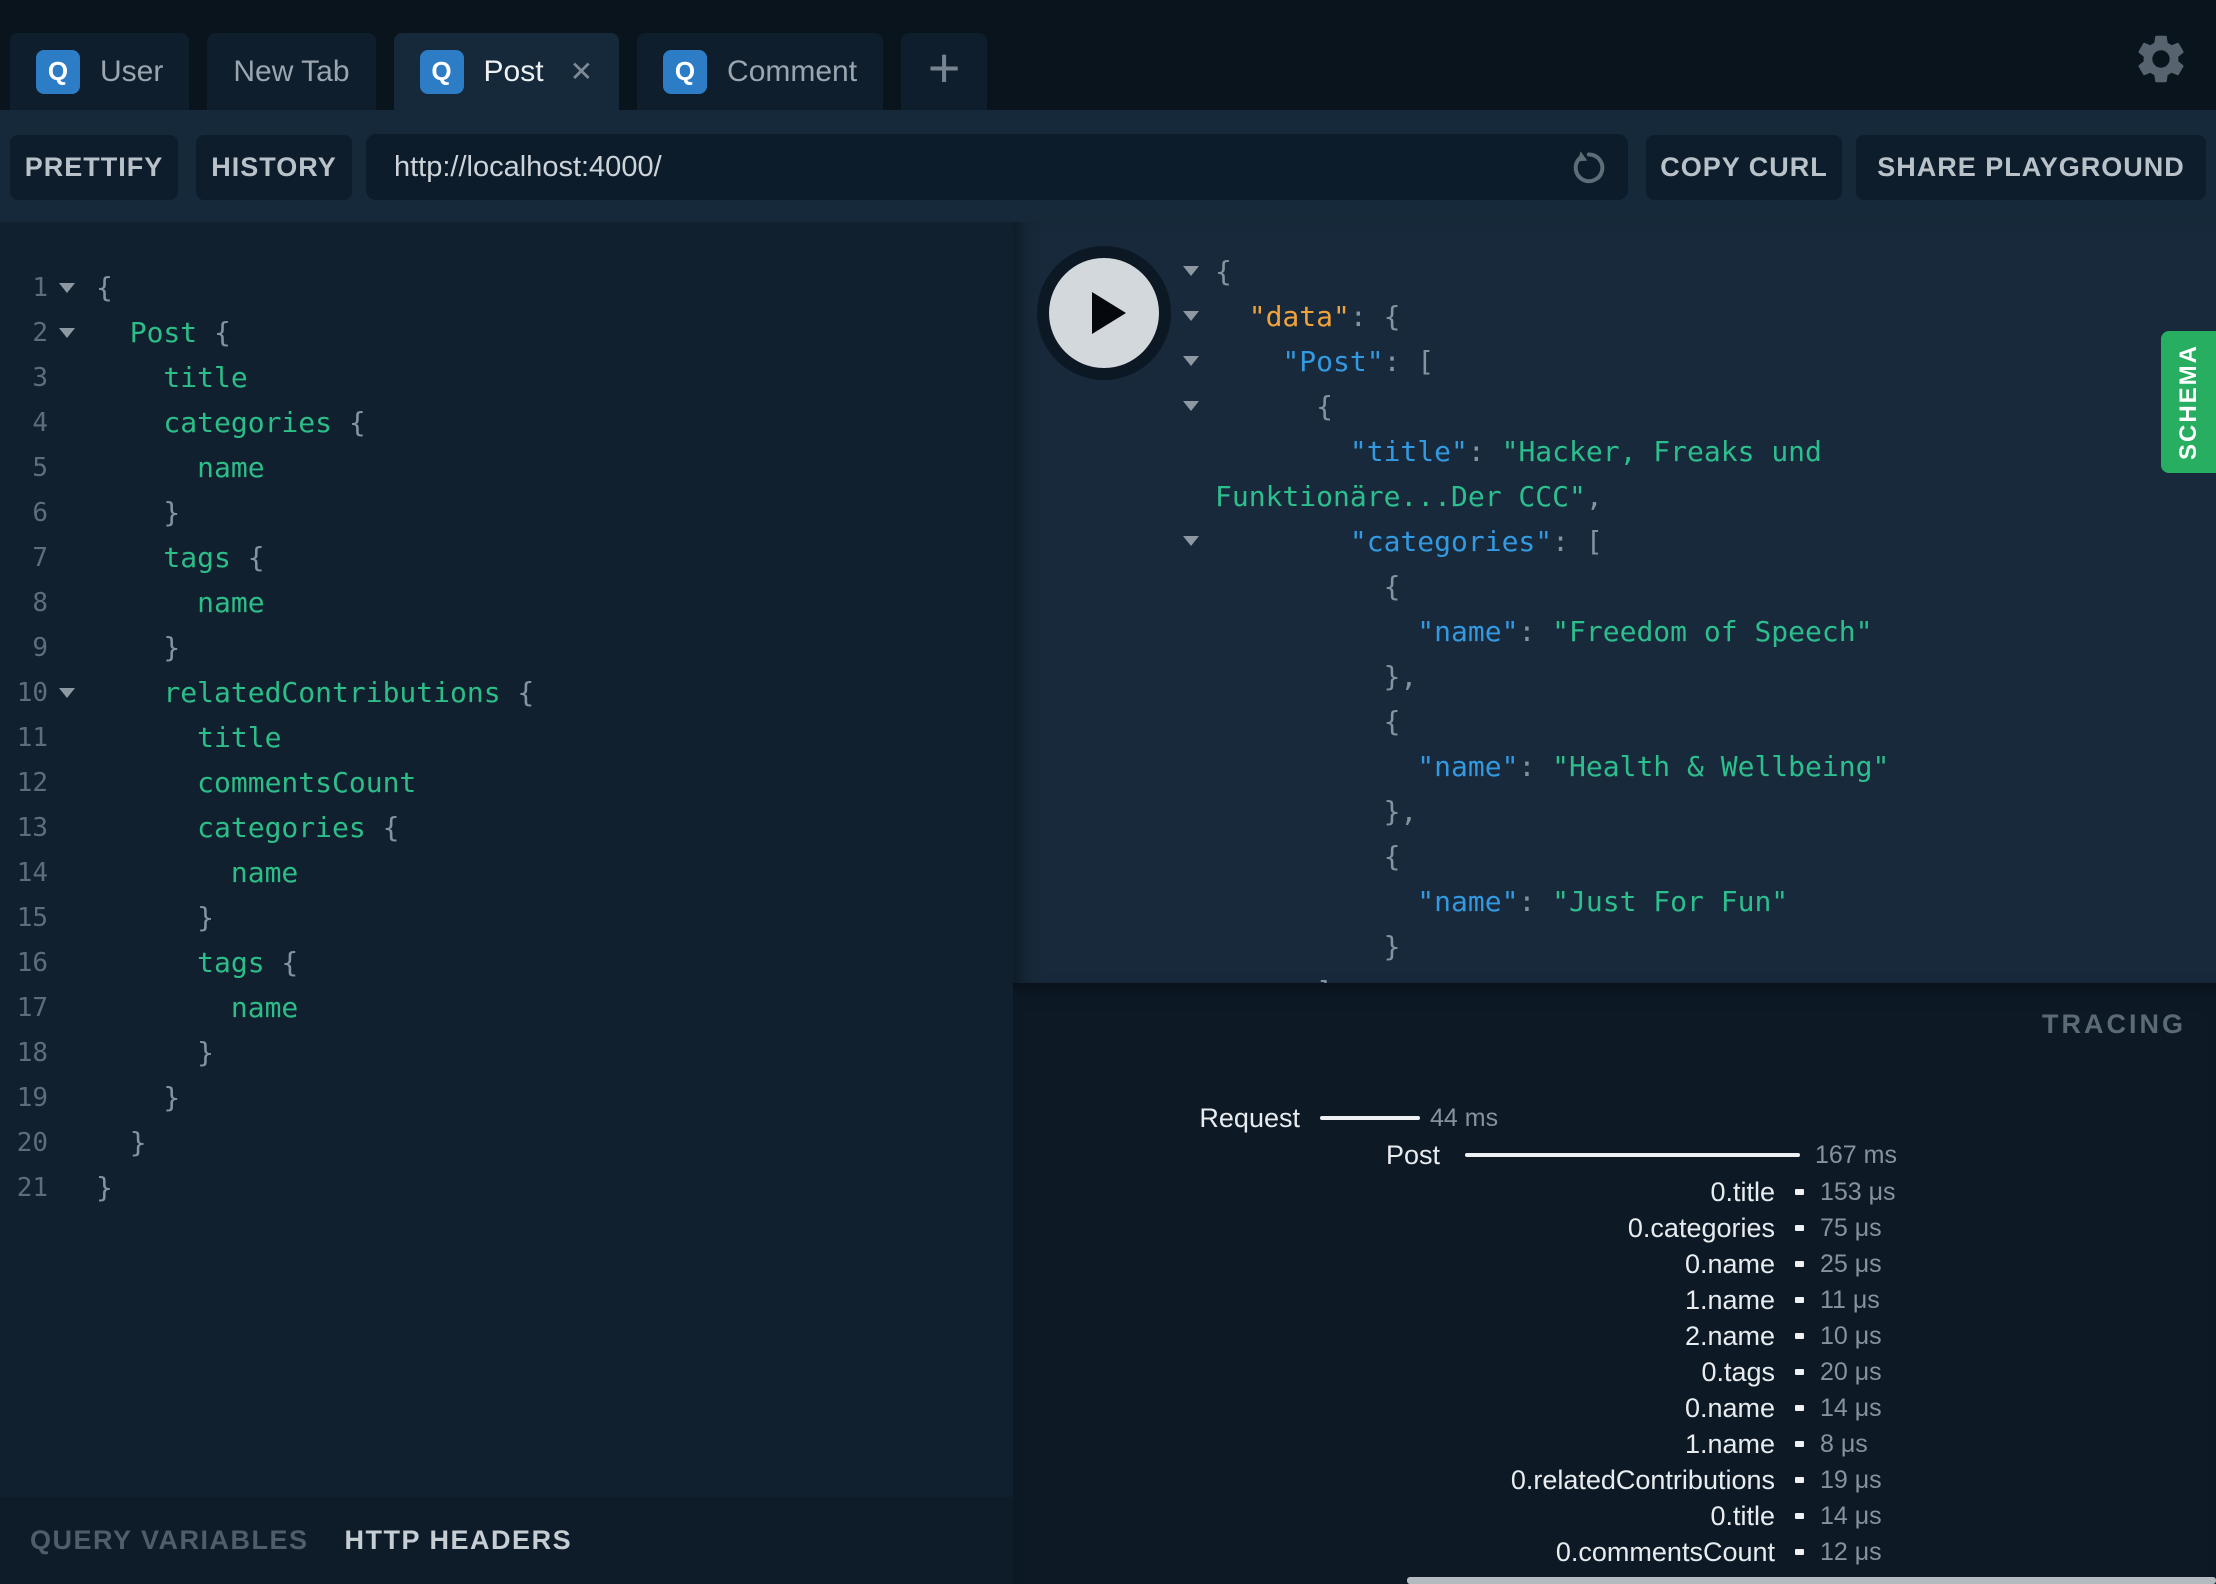  Describe the element at coordinates (528, 166) in the screenshot. I see `endpoint-url-text: http://localhost:4000/` at that location.